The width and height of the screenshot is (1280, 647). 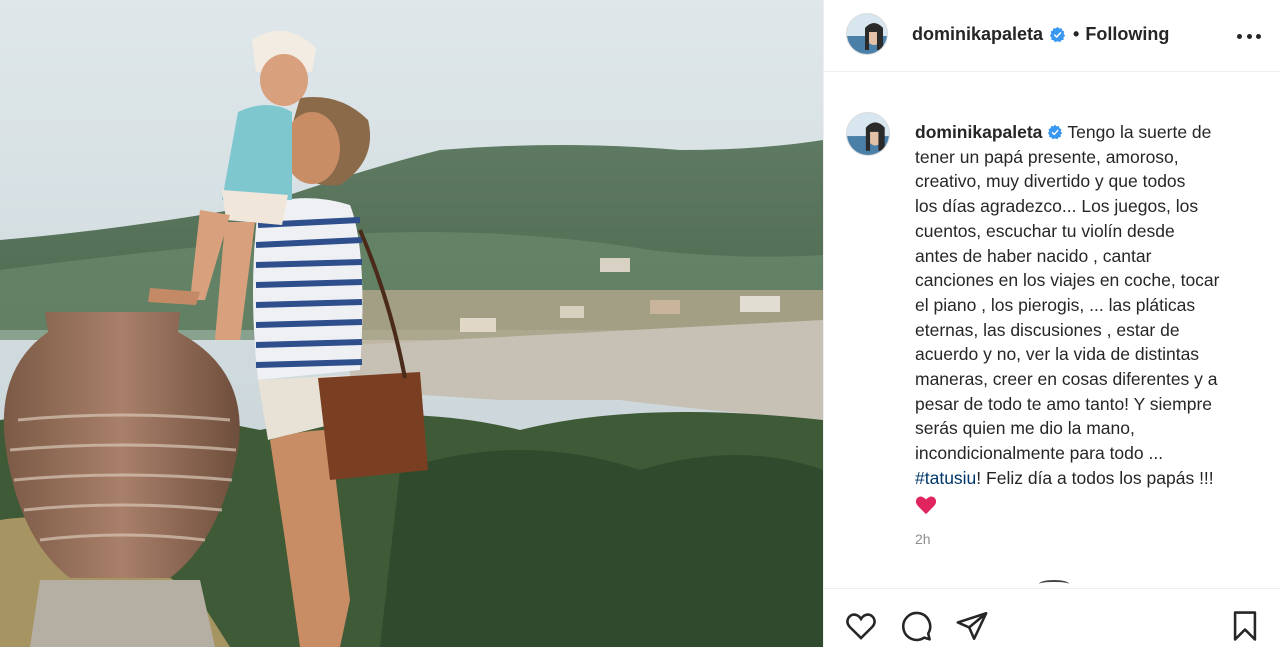 What do you see at coordinates (1249, 36) in the screenshot?
I see `more-options-icon` at bounding box center [1249, 36].